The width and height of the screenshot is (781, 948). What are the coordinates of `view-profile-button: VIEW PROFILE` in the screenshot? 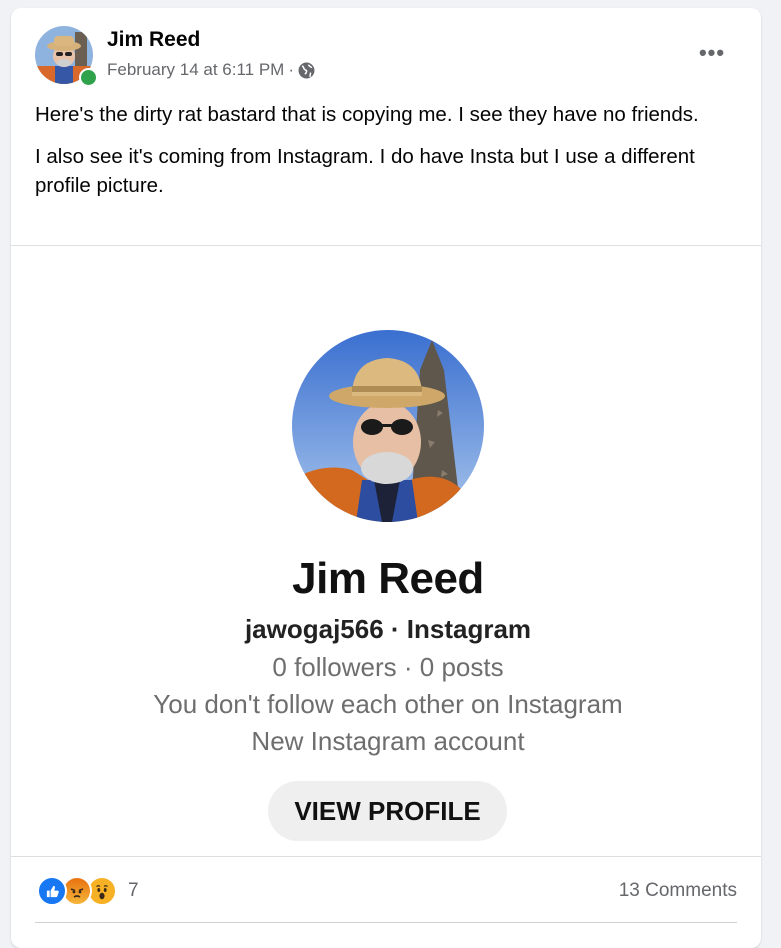 It's located at (387, 811).